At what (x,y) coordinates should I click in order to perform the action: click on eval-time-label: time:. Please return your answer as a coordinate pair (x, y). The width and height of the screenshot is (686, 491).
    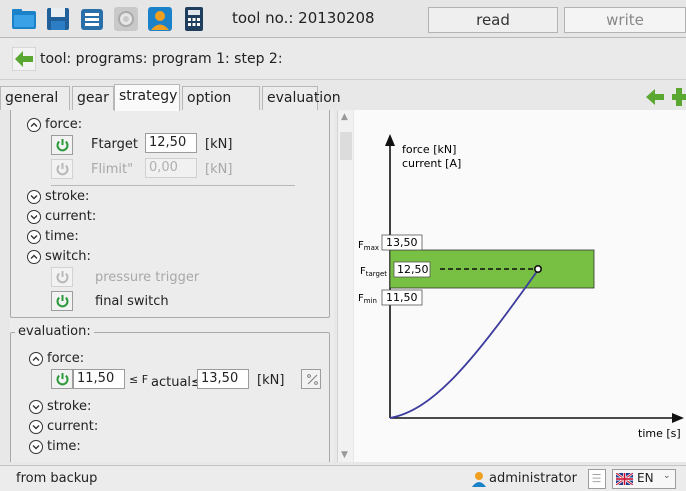
    Looking at the image, I should click on (64, 446).